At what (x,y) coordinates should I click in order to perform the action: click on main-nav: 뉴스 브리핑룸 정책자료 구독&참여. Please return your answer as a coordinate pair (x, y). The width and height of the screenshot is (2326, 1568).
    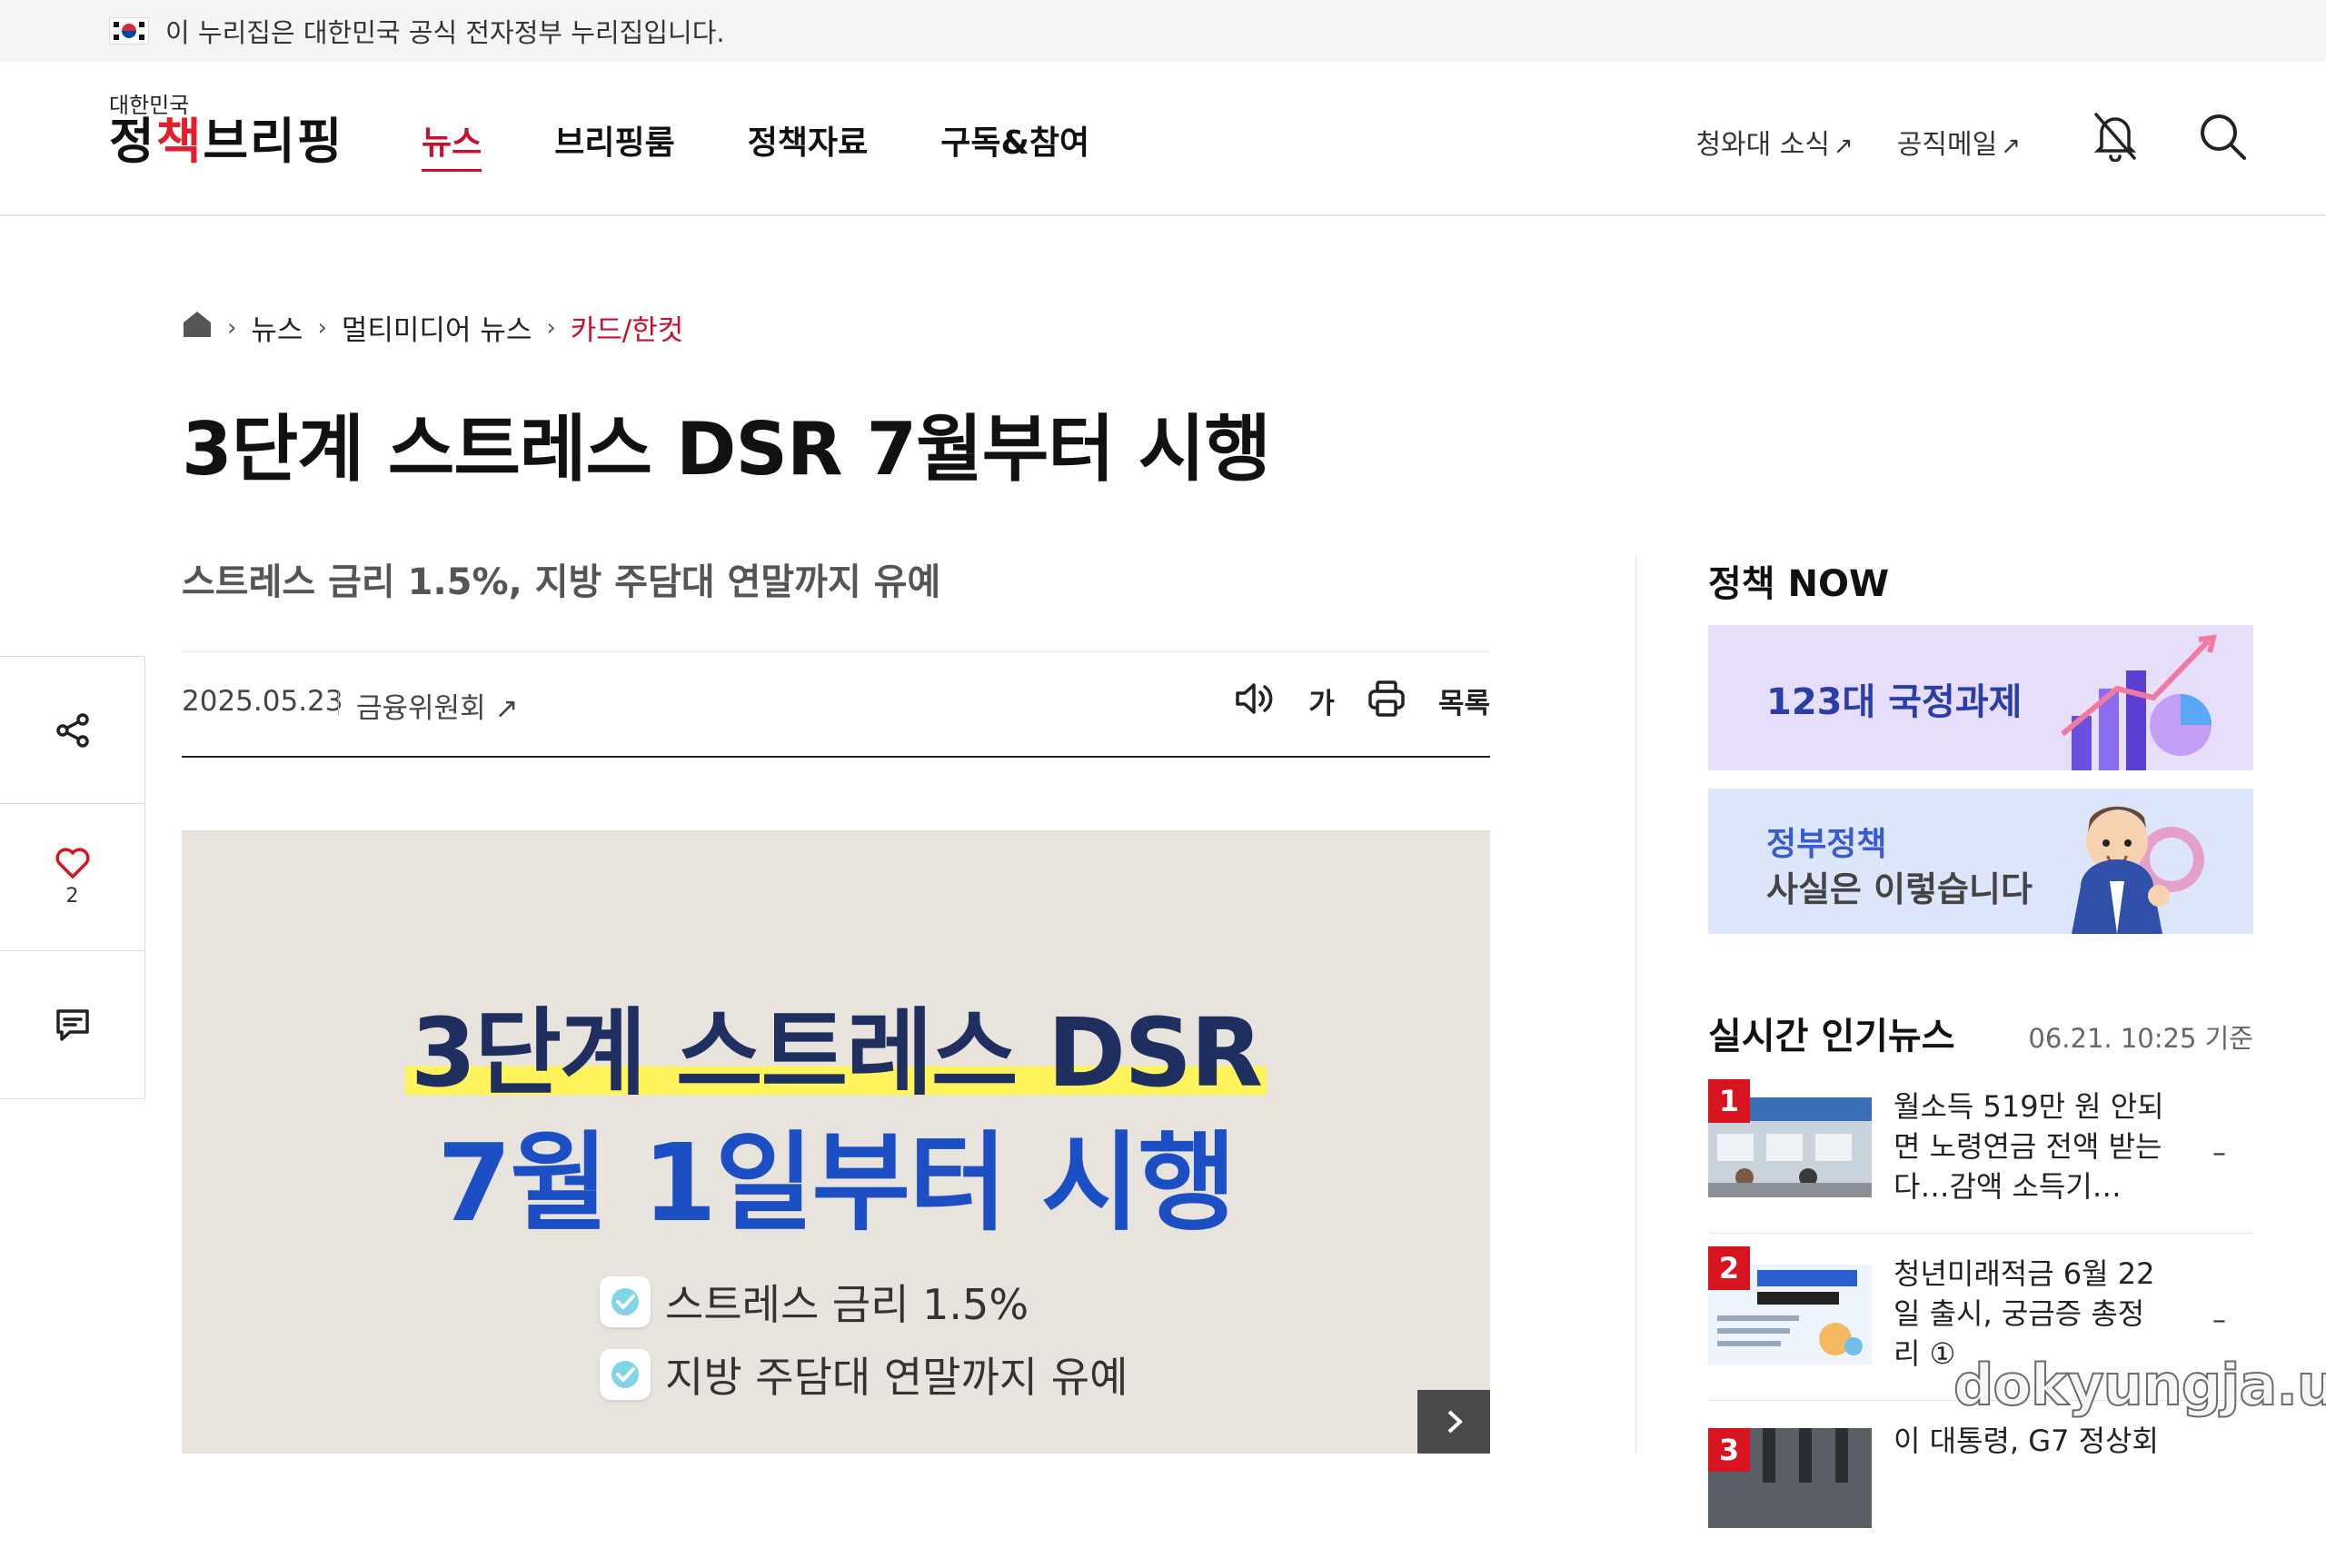
    Looking at the image, I should click on (755, 144).